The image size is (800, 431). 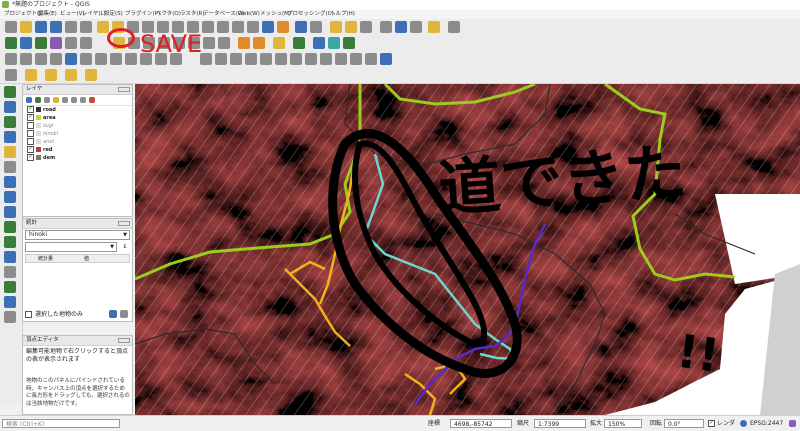 What do you see at coordinates (103, 27) in the screenshot?
I see `pan-icon` at bounding box center [103, 27].